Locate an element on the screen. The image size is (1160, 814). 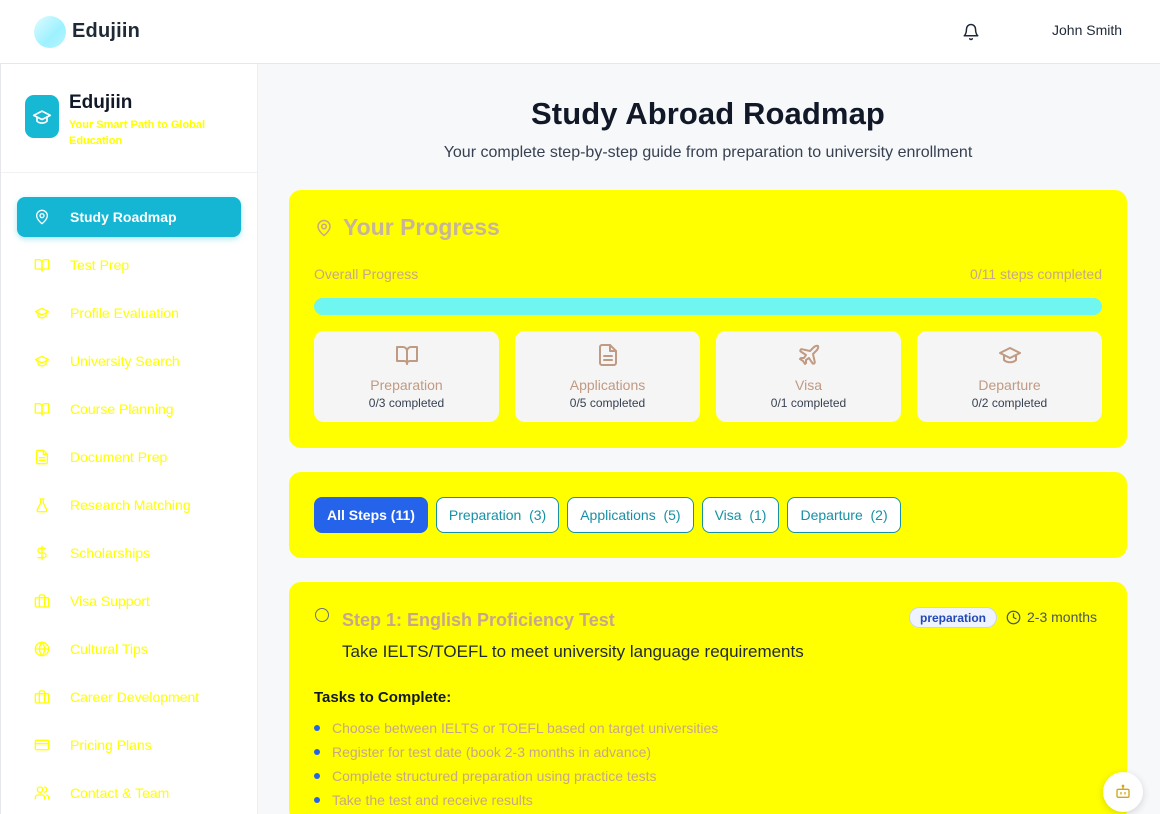
sidebar-item-visa-support: Visa Support is located at coordinates (129, 601).